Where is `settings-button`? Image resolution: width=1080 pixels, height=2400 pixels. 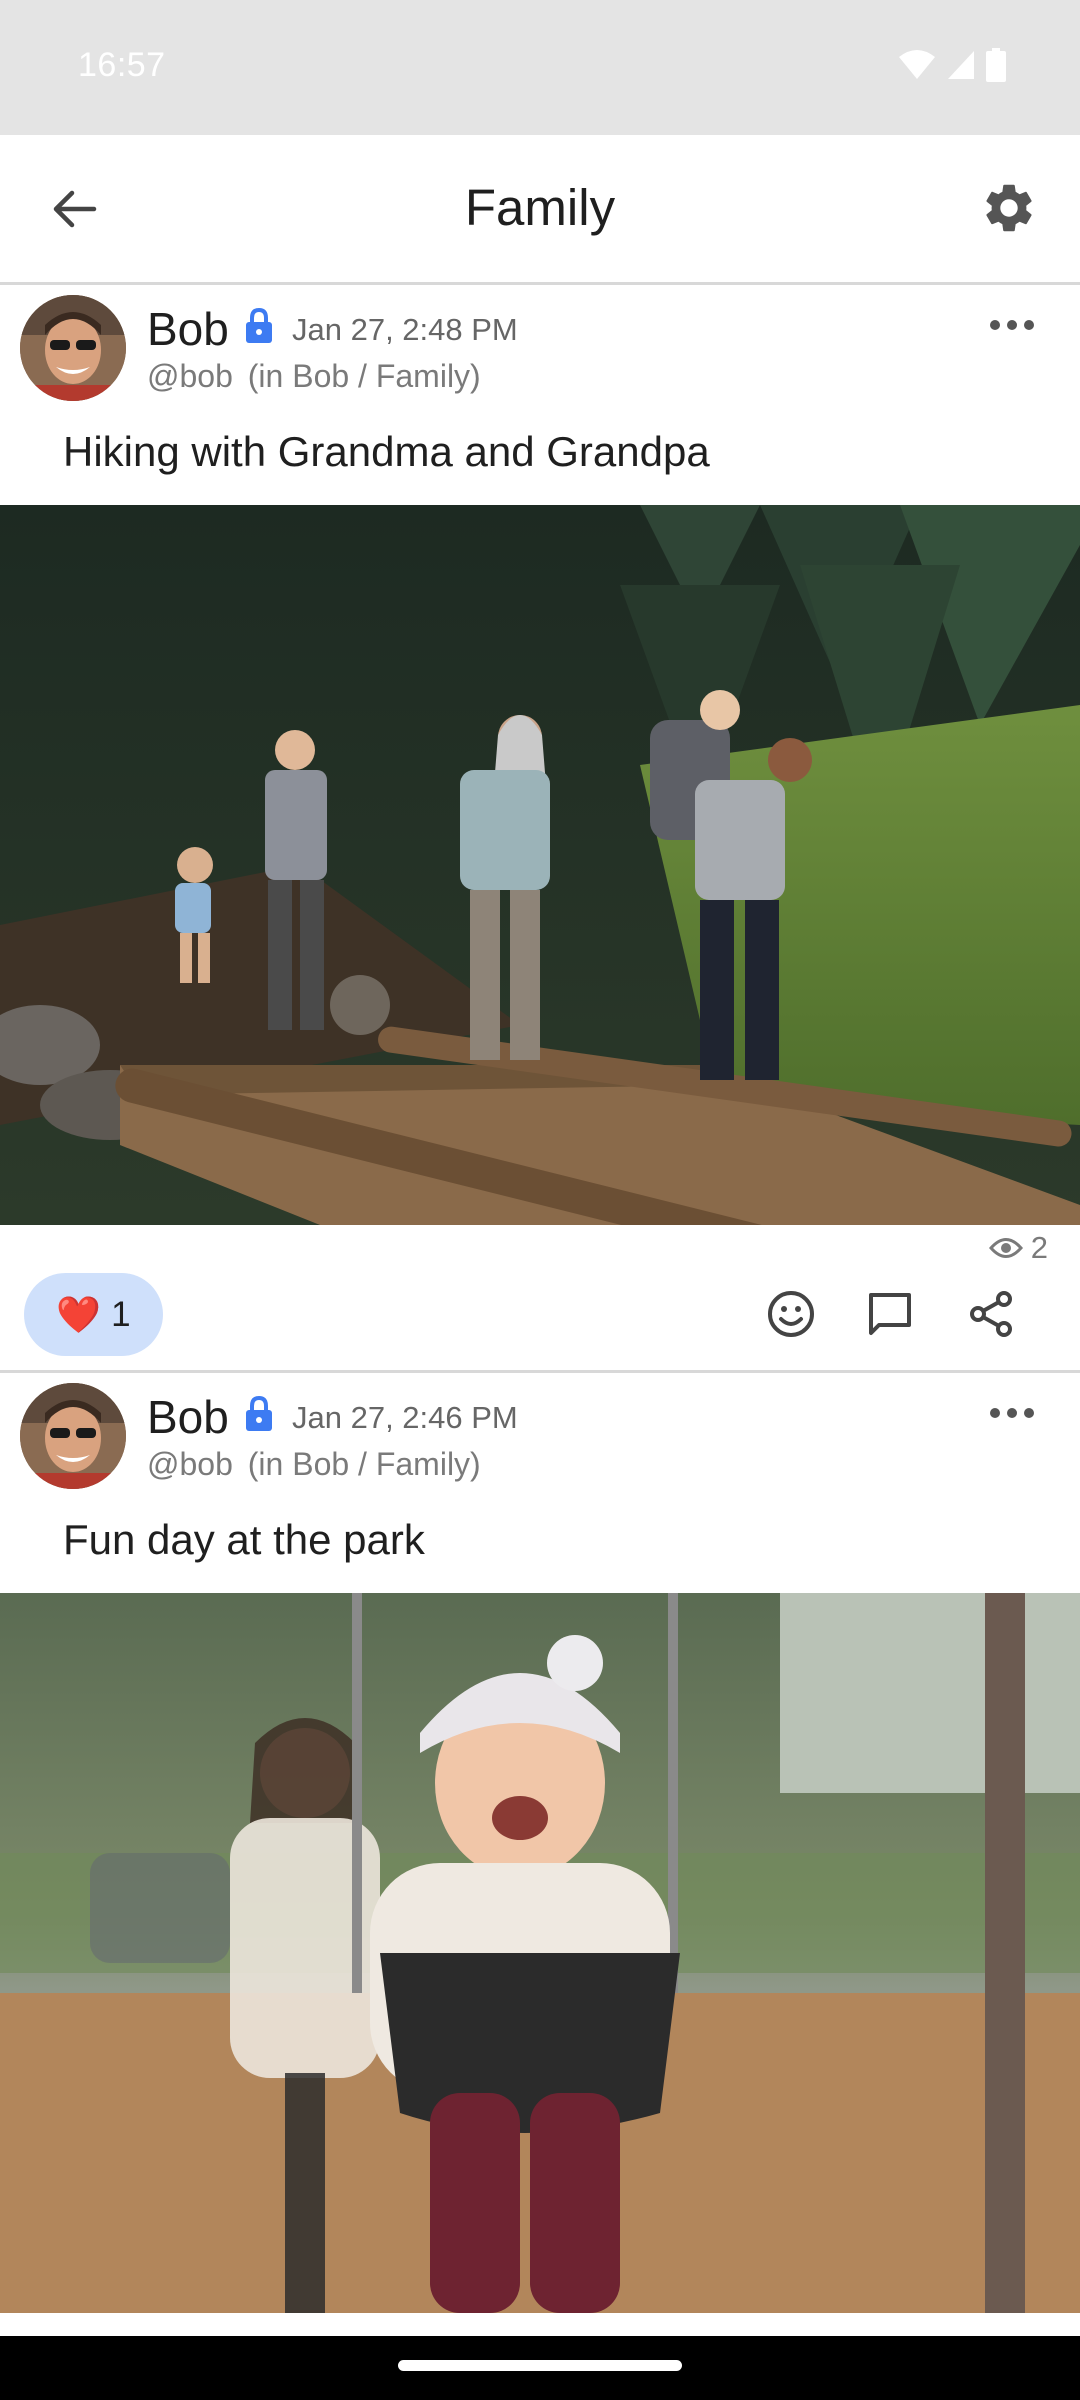 settings-button is located at coordinates (1009, 208).